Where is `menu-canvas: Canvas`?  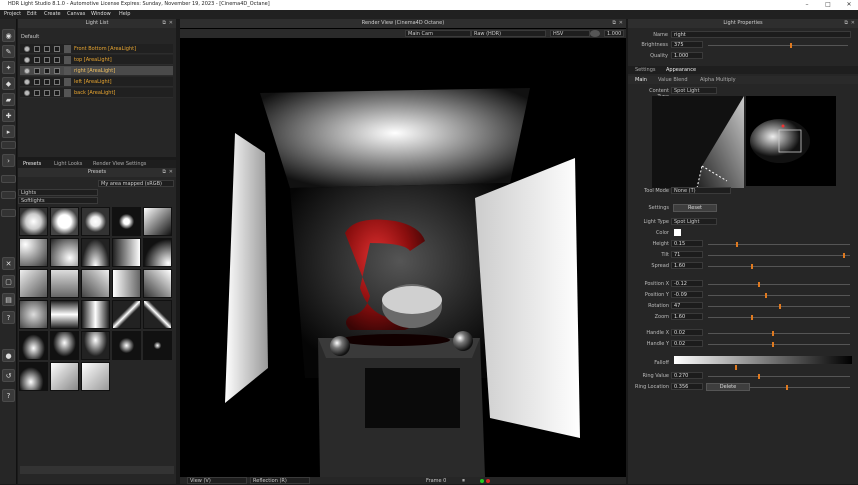
menu-canvas: Canvas is located at coordinates (76, 14).